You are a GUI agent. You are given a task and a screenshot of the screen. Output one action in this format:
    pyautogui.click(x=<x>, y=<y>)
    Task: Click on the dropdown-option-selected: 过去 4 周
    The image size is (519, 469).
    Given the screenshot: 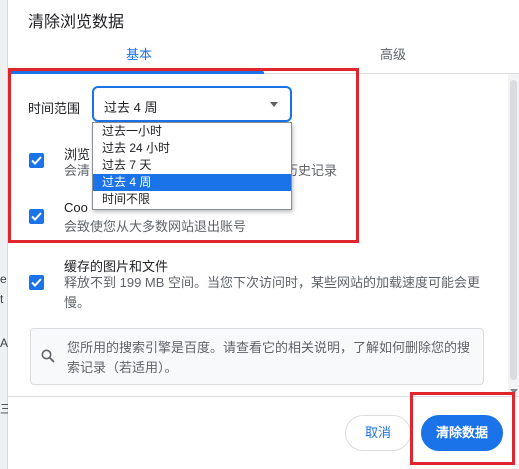 What is the action you would take?
    pyautogui.click(x=192, y=182)
    